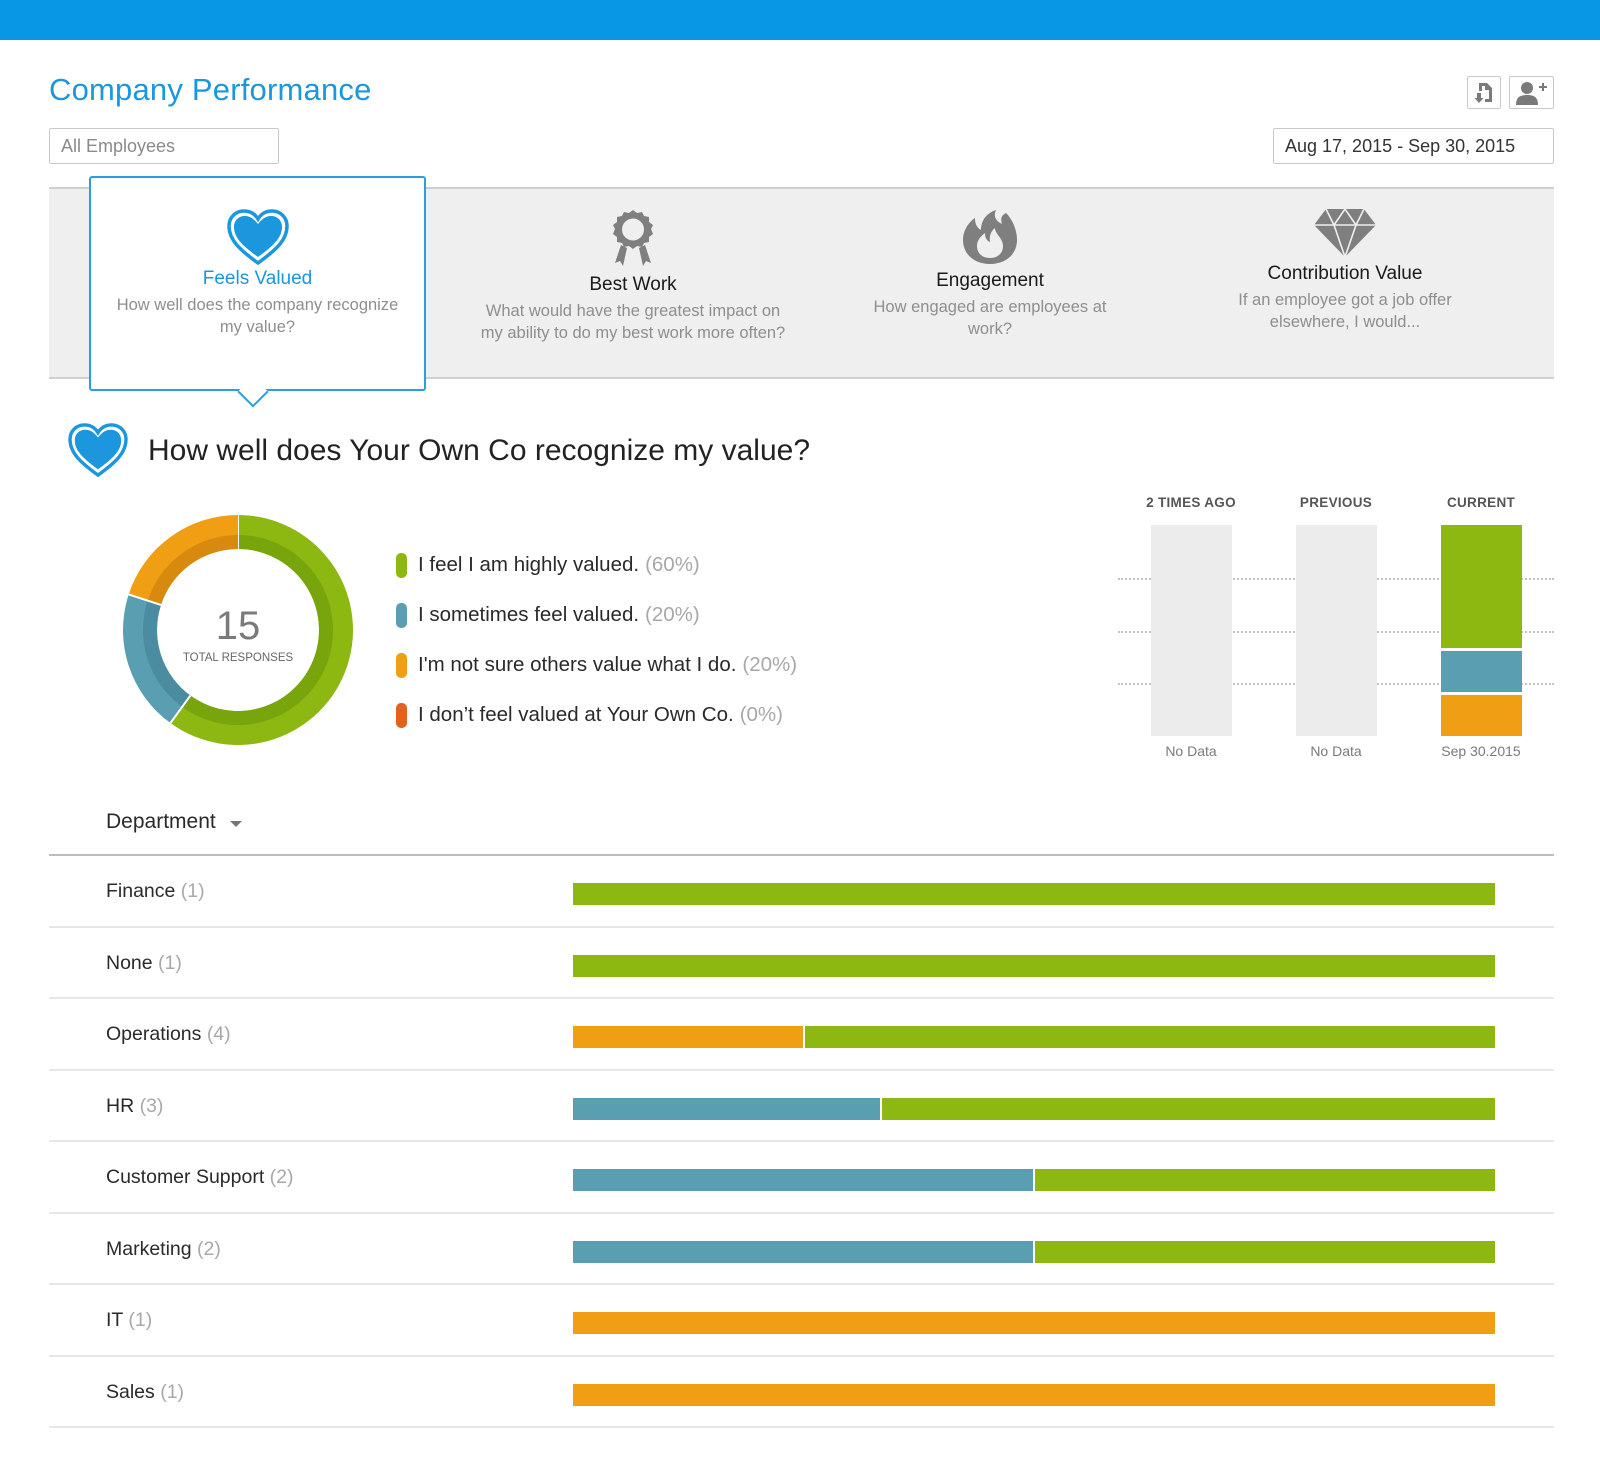  Describe the element at coordinates (576, 714) in the screenshot. I see `legend-label: I don’t feel valued at Your Own Co.` at that location.